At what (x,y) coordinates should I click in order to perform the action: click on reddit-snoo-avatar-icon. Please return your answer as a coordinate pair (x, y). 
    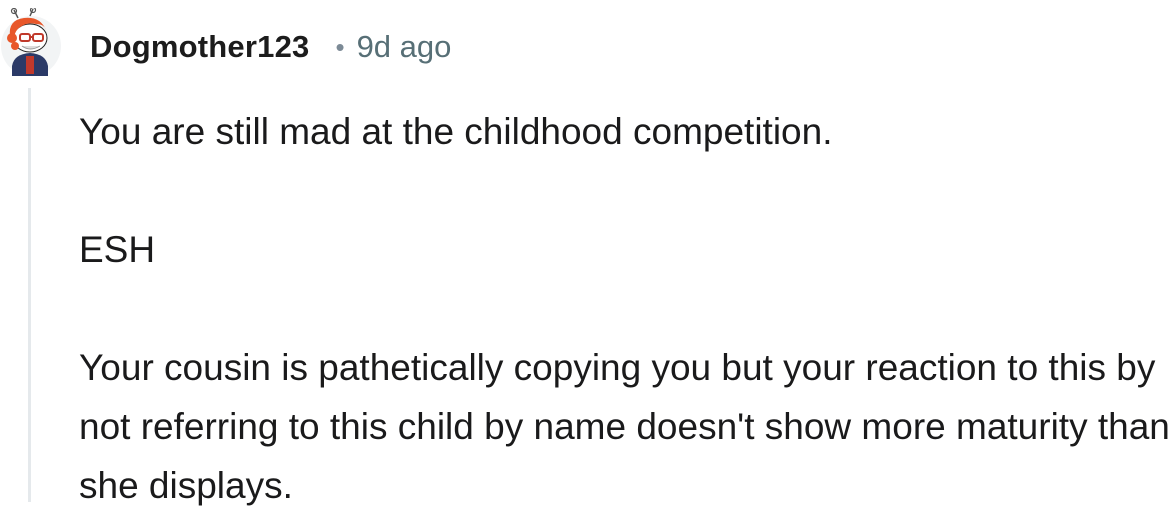
    Looking at the image, I should click on (31, 41).